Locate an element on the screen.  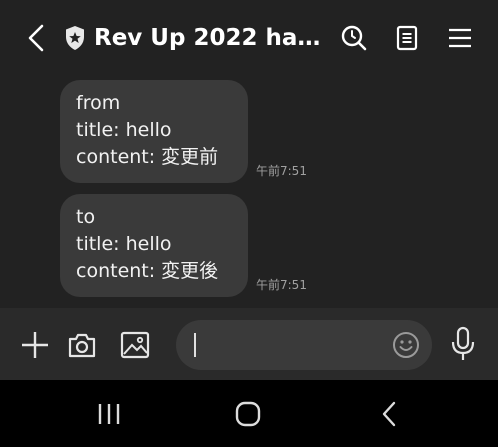
menu-button is located at coordinates (460, 38).